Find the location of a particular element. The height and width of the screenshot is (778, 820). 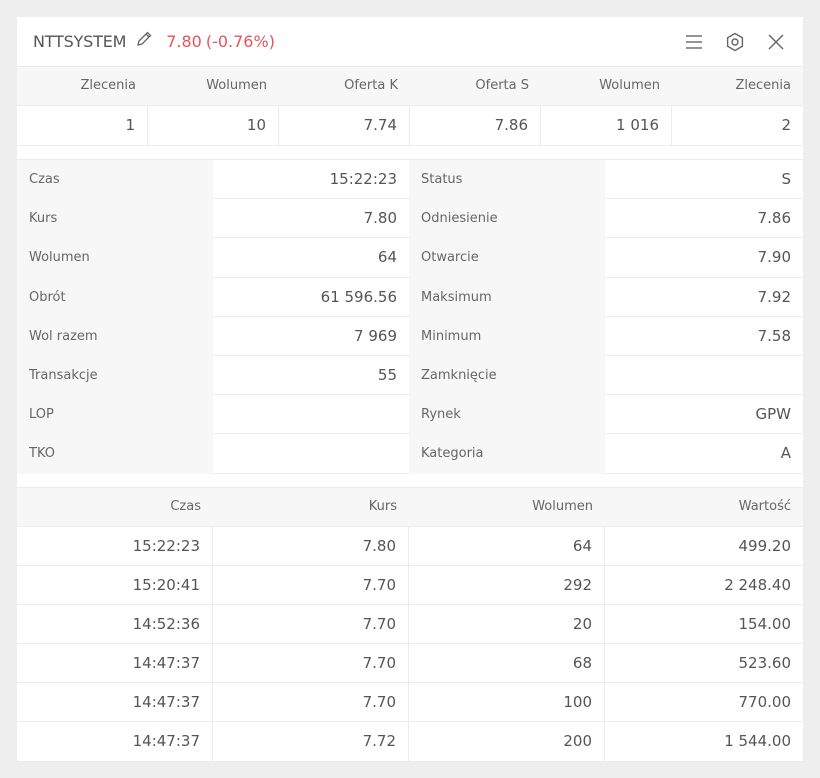

detail-label: Otwarcie is located at coordinates (507, 258).